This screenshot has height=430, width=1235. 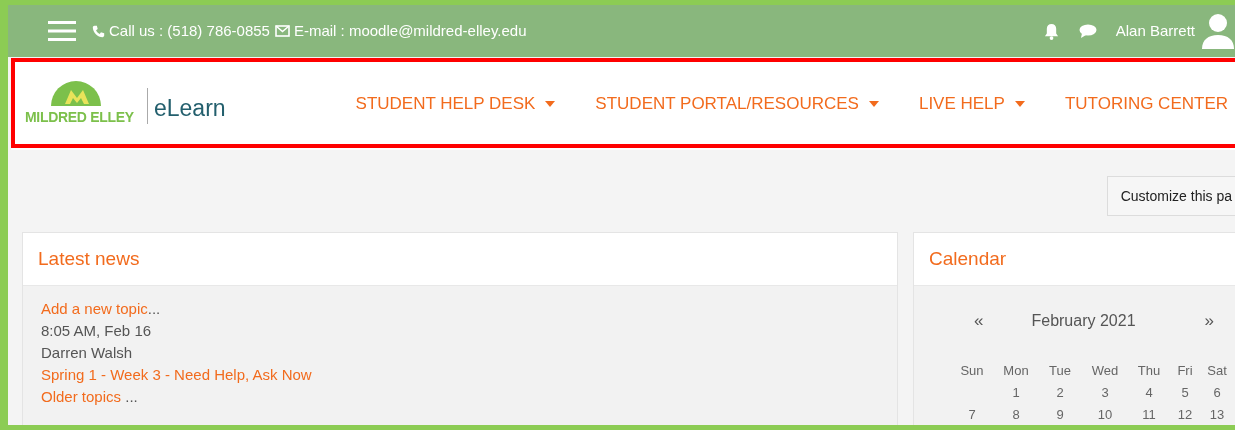 I want to click on card-title: Calendar, so click(x=968, y=258).